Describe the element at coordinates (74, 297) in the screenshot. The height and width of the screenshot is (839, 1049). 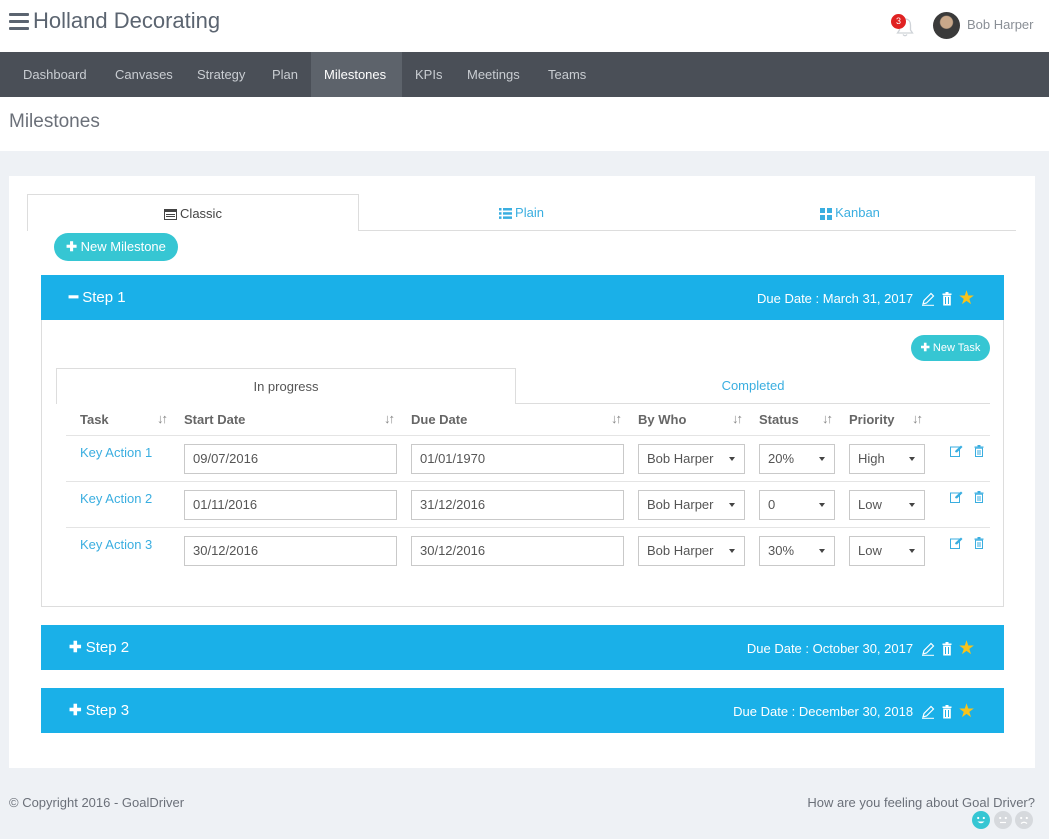
I see `collapse-icon: ━` at that location.